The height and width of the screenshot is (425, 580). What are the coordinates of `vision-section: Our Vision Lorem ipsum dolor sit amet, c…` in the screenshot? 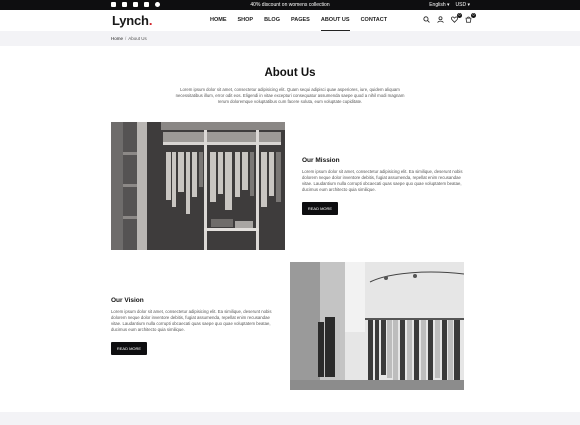 It's located at (192, 326).